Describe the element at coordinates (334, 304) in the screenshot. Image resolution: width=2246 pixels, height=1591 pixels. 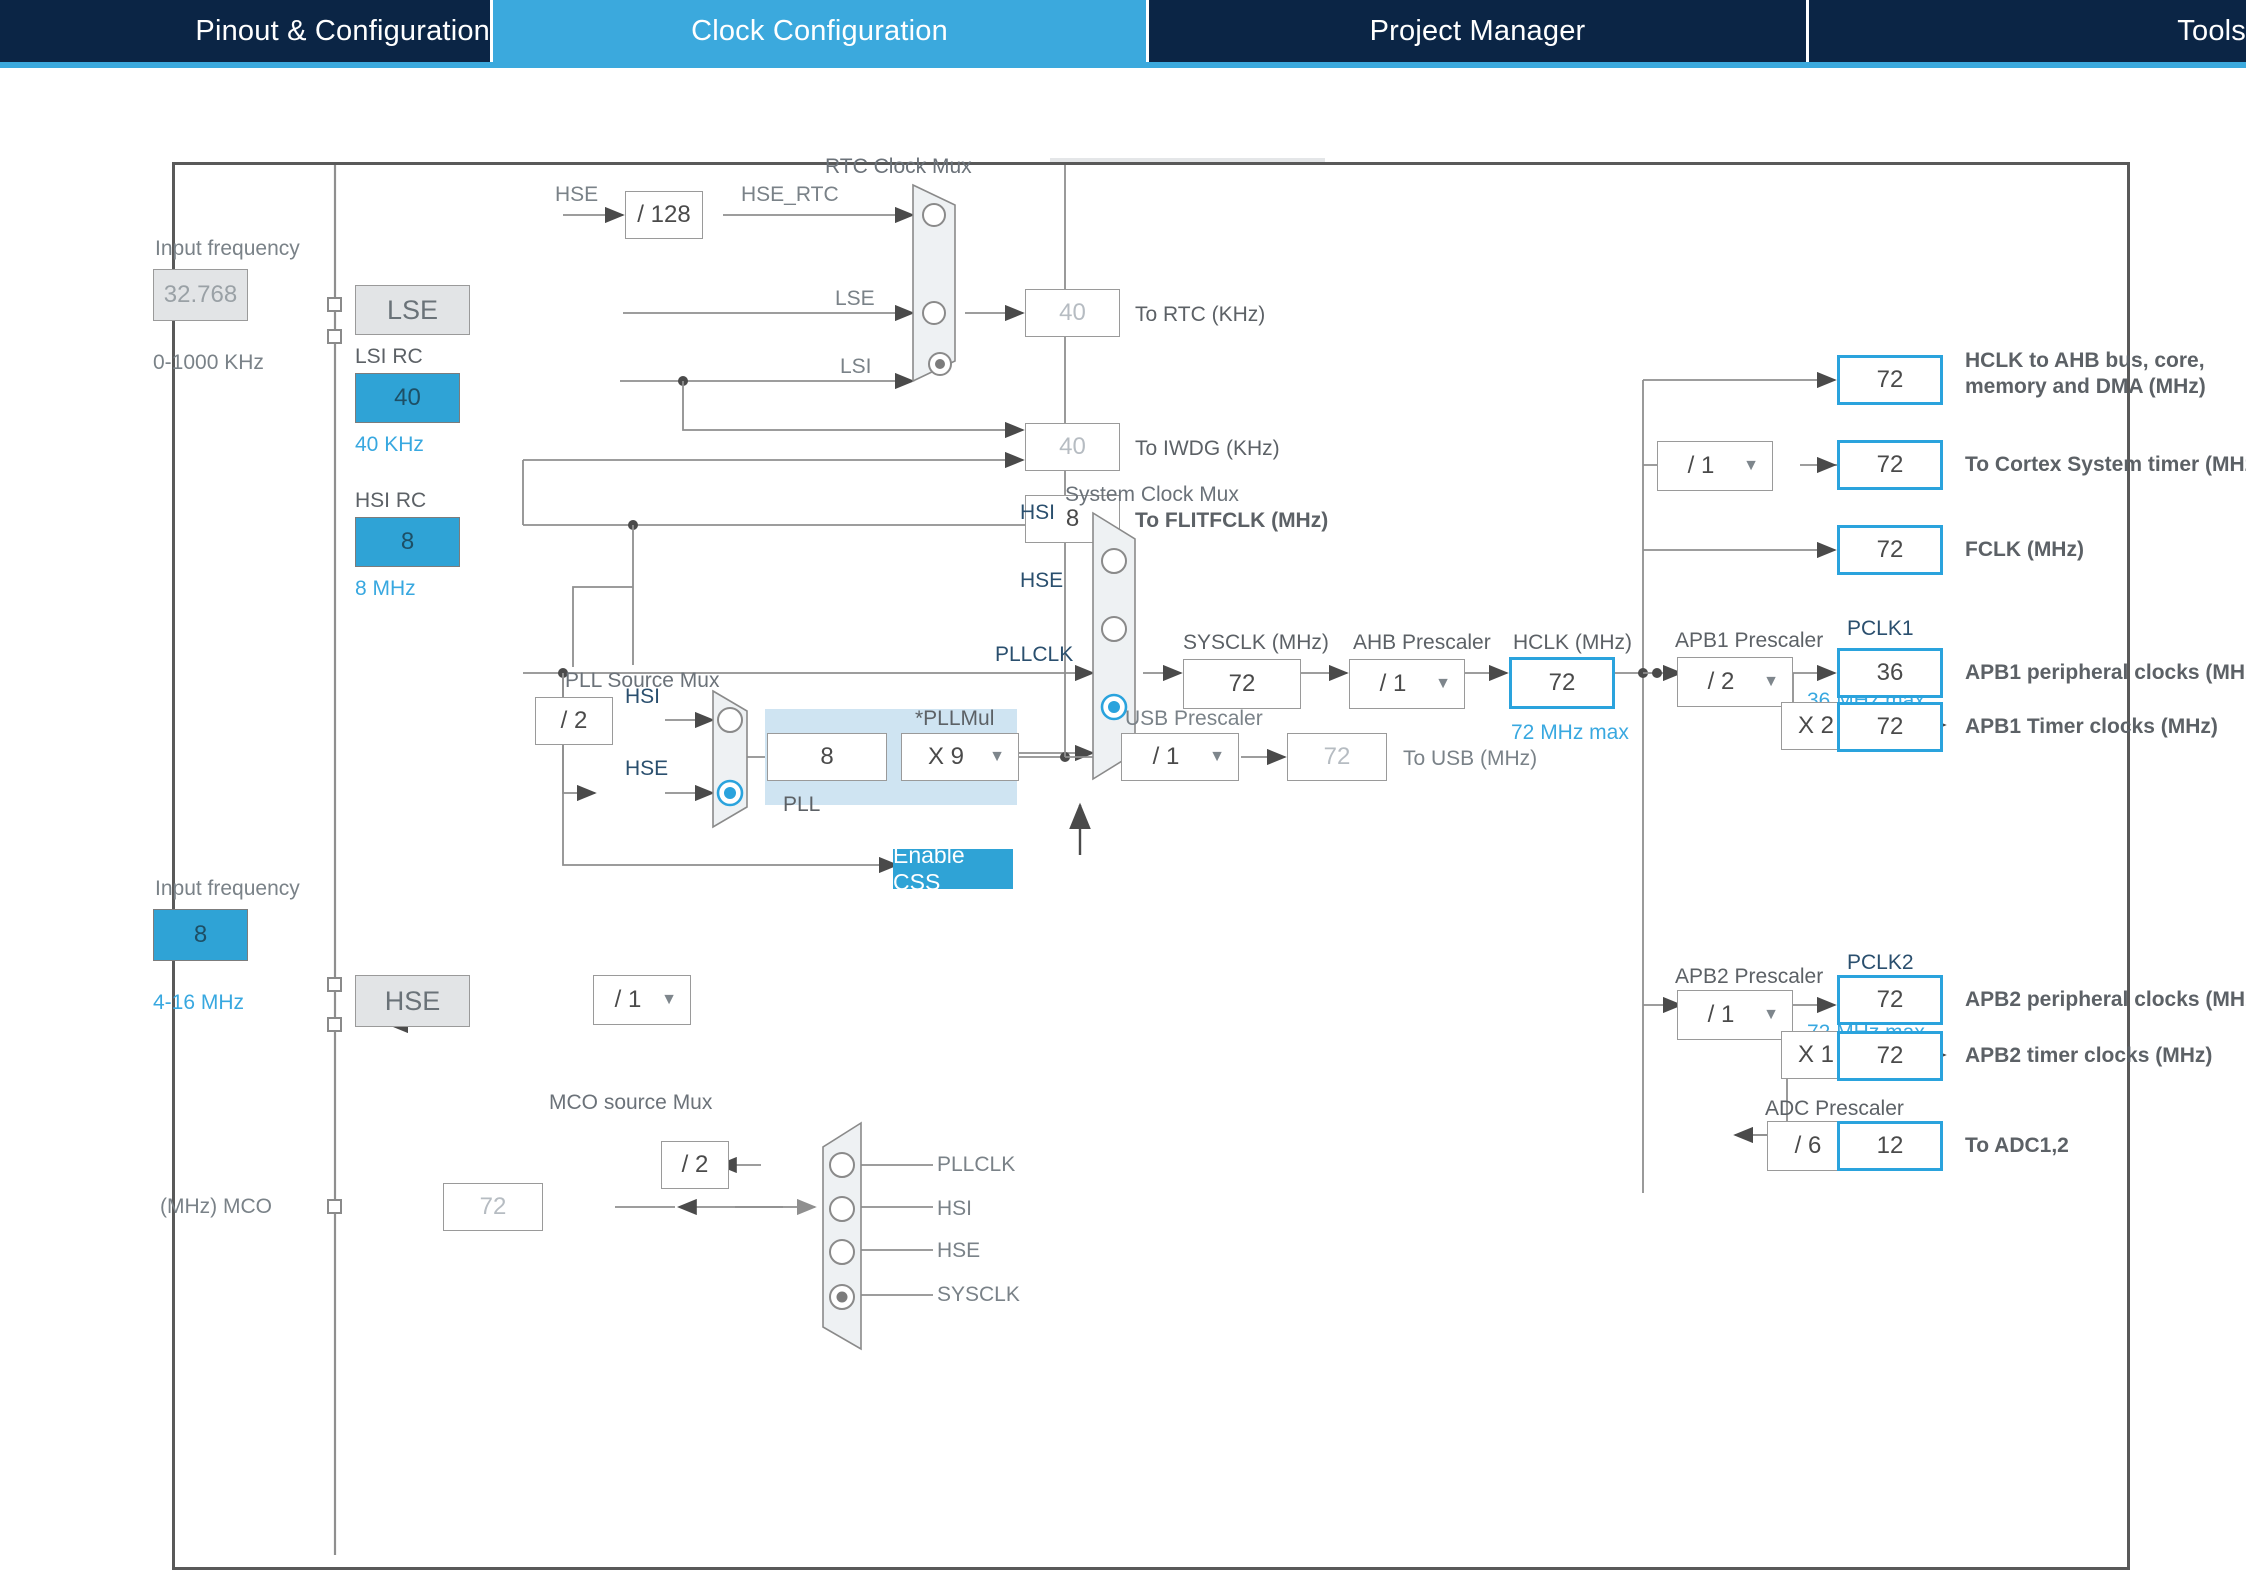
I see `lse-pin-in` at that location.